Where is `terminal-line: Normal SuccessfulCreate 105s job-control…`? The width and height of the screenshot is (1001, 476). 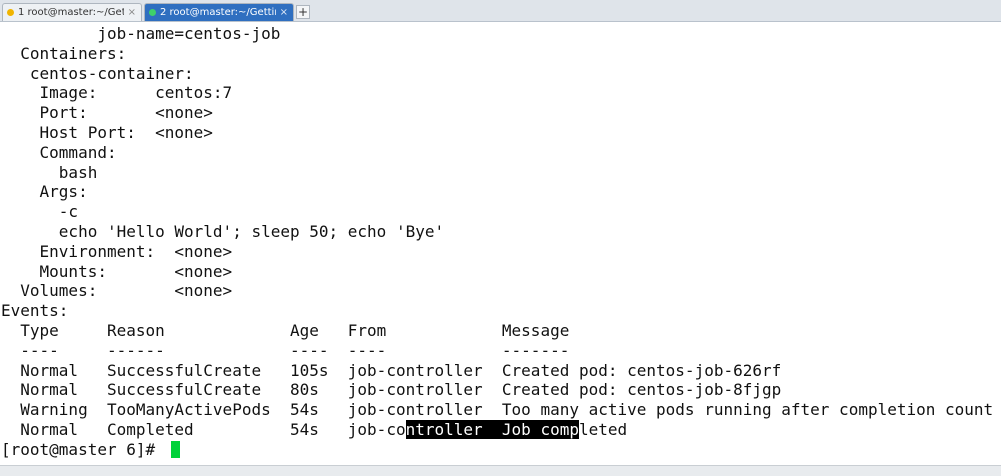
terminal-line: Normal SuccessfulCreate 105s job-control… is located at coordinates (391, 370).